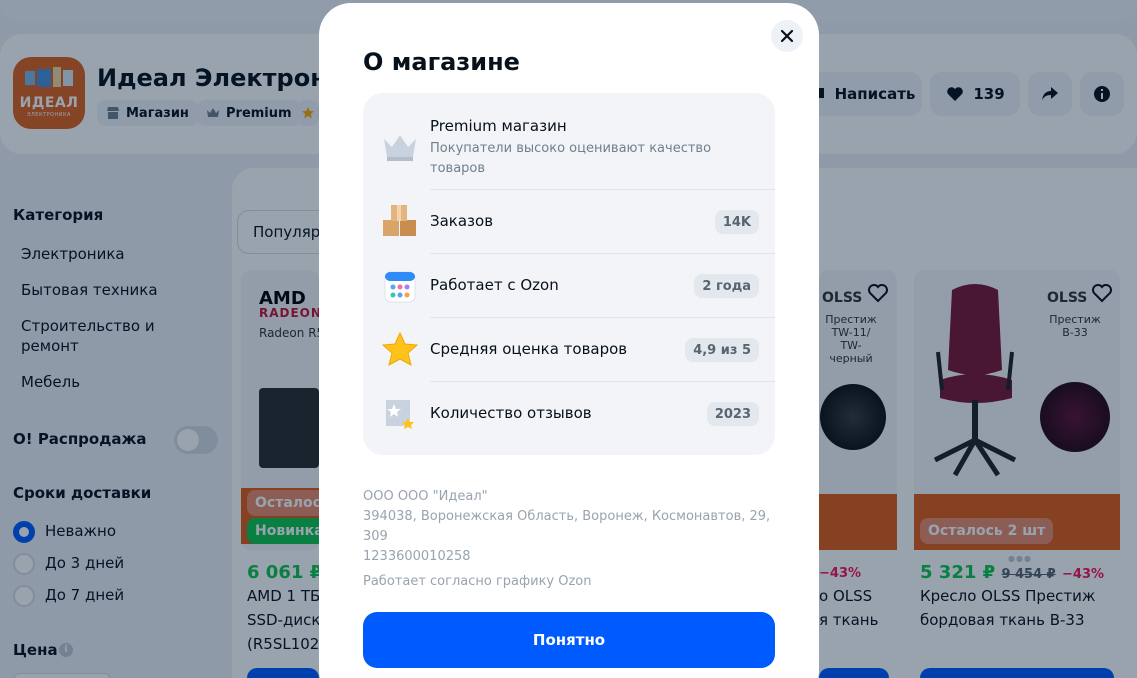 This screenshot has height=678, width=1137. I want to click on crown-icon, so click(400, 148).